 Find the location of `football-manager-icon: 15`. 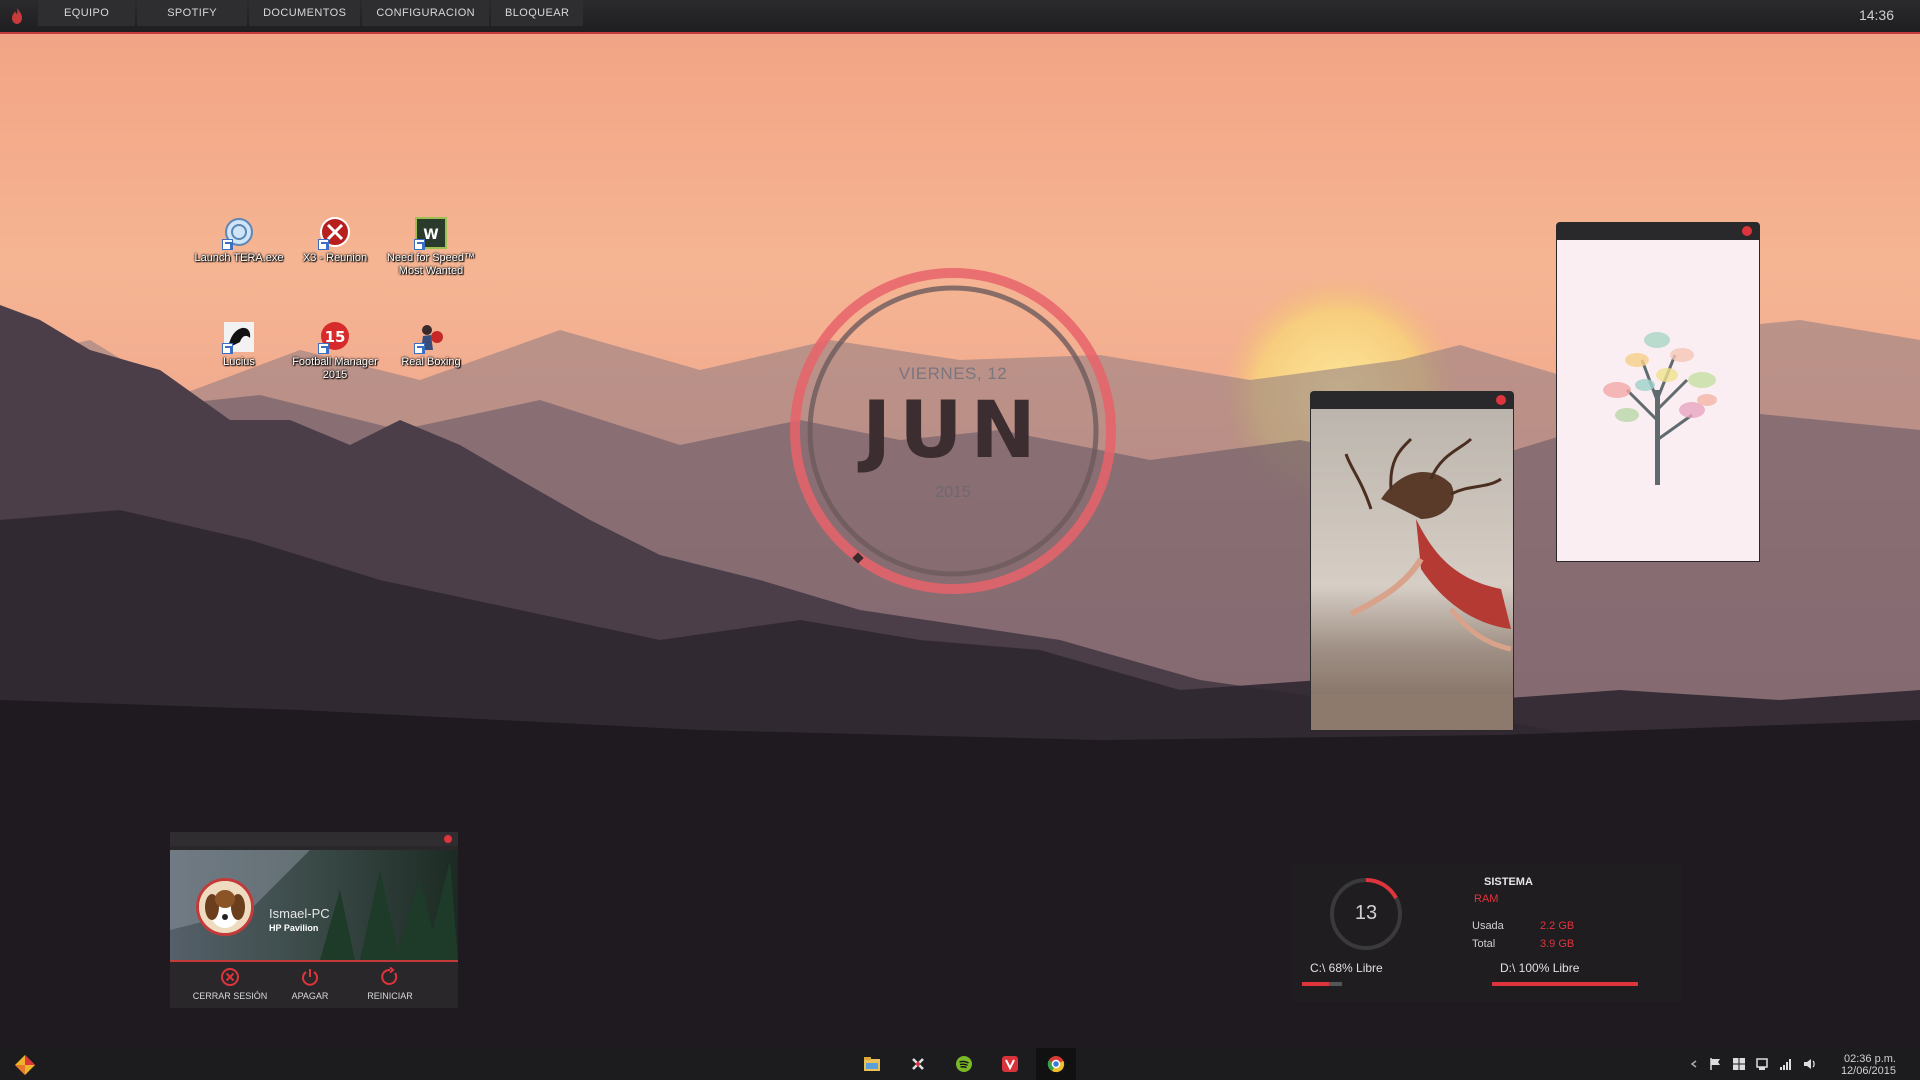

football-manager-icon: 15 is located at coordinates (335, 337).